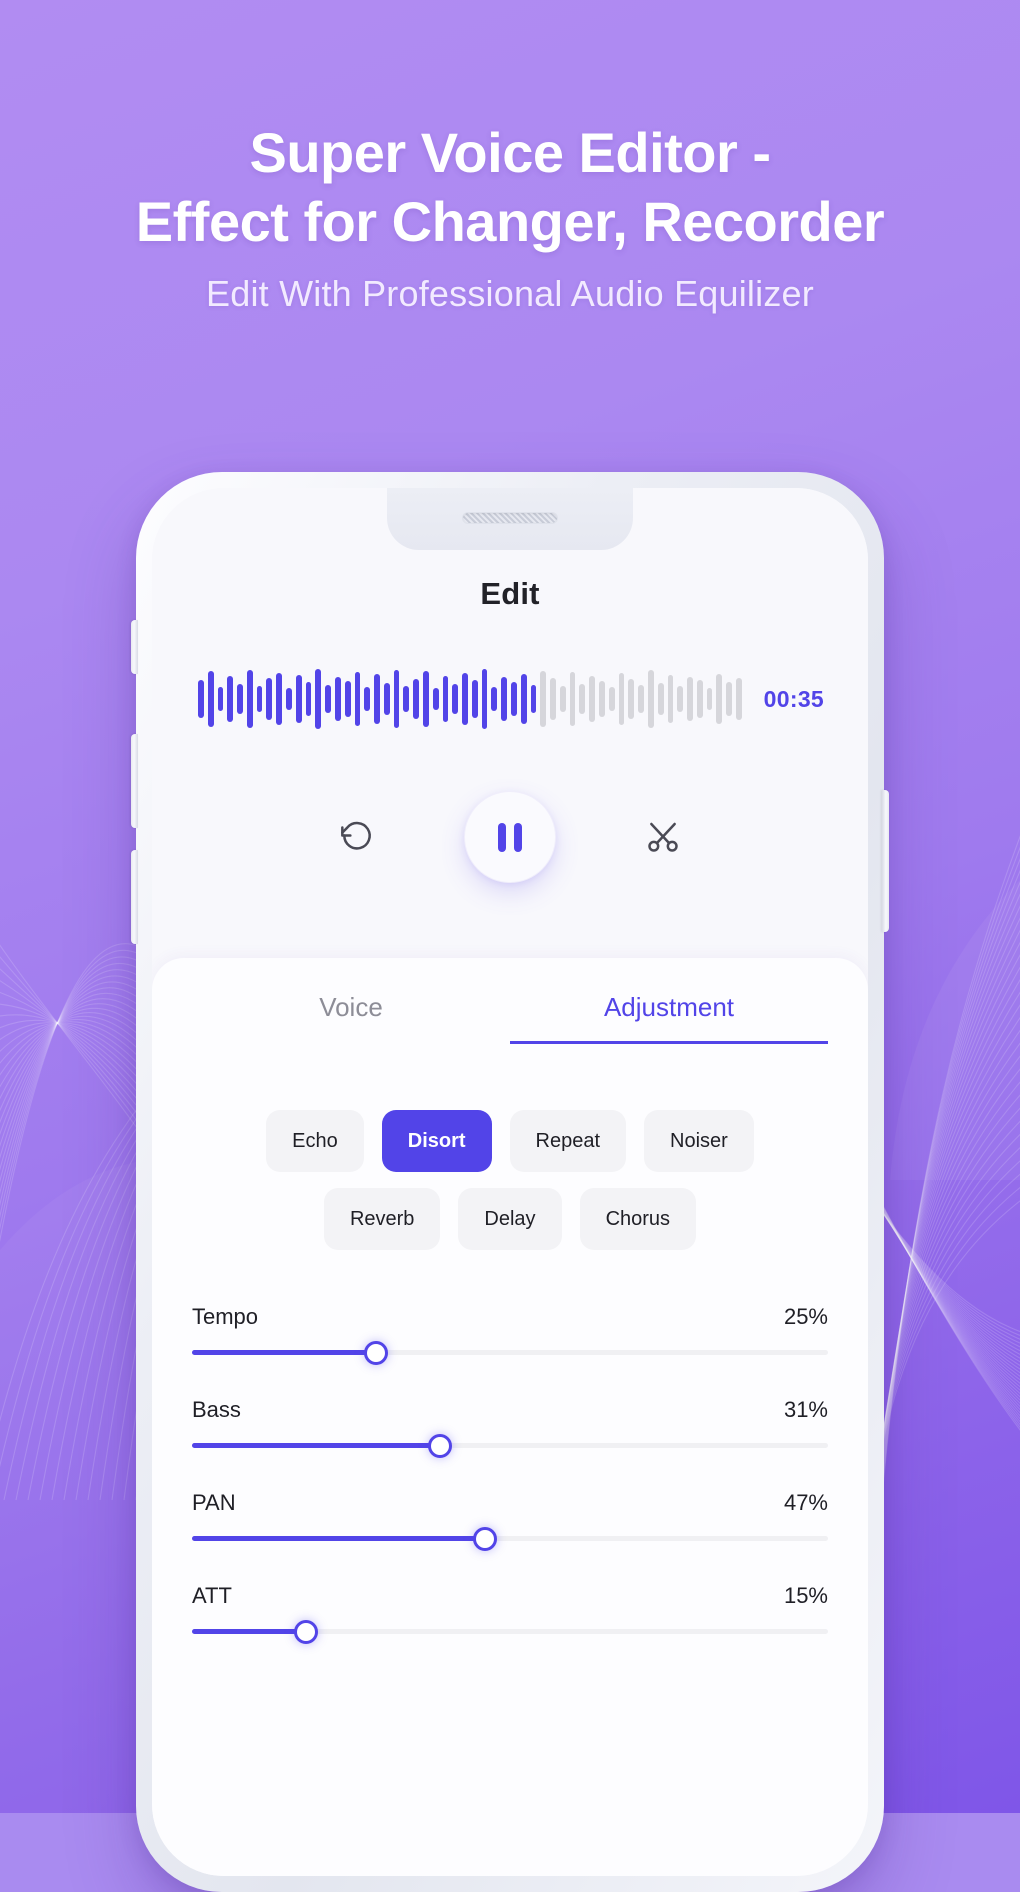  What do you see at coordinates (440, 1445) in the screenshot?
I see `slider-bass-thumb` at bounding box center [440, 1445].